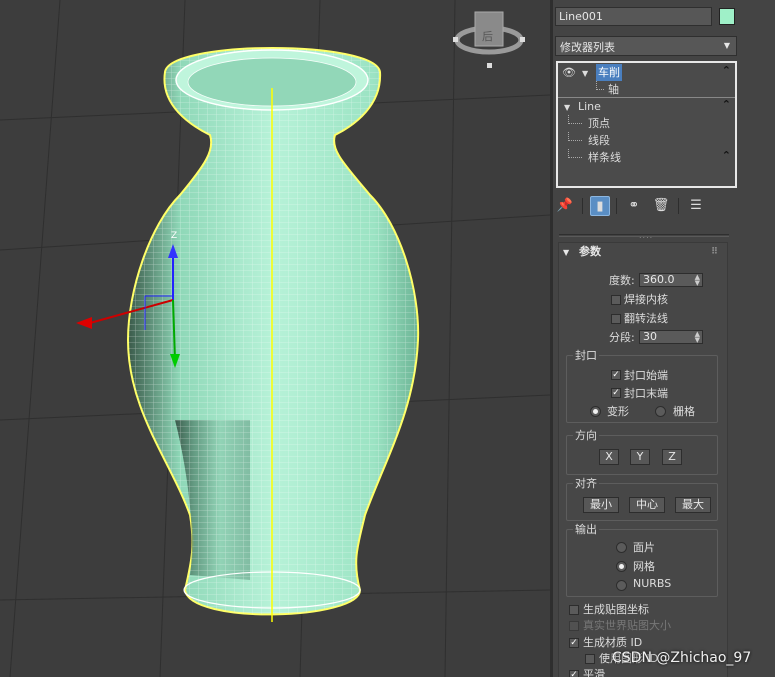 This screenshot has width=775, height=677. I want to click on weld-core-checkbox, so click(616, 300).